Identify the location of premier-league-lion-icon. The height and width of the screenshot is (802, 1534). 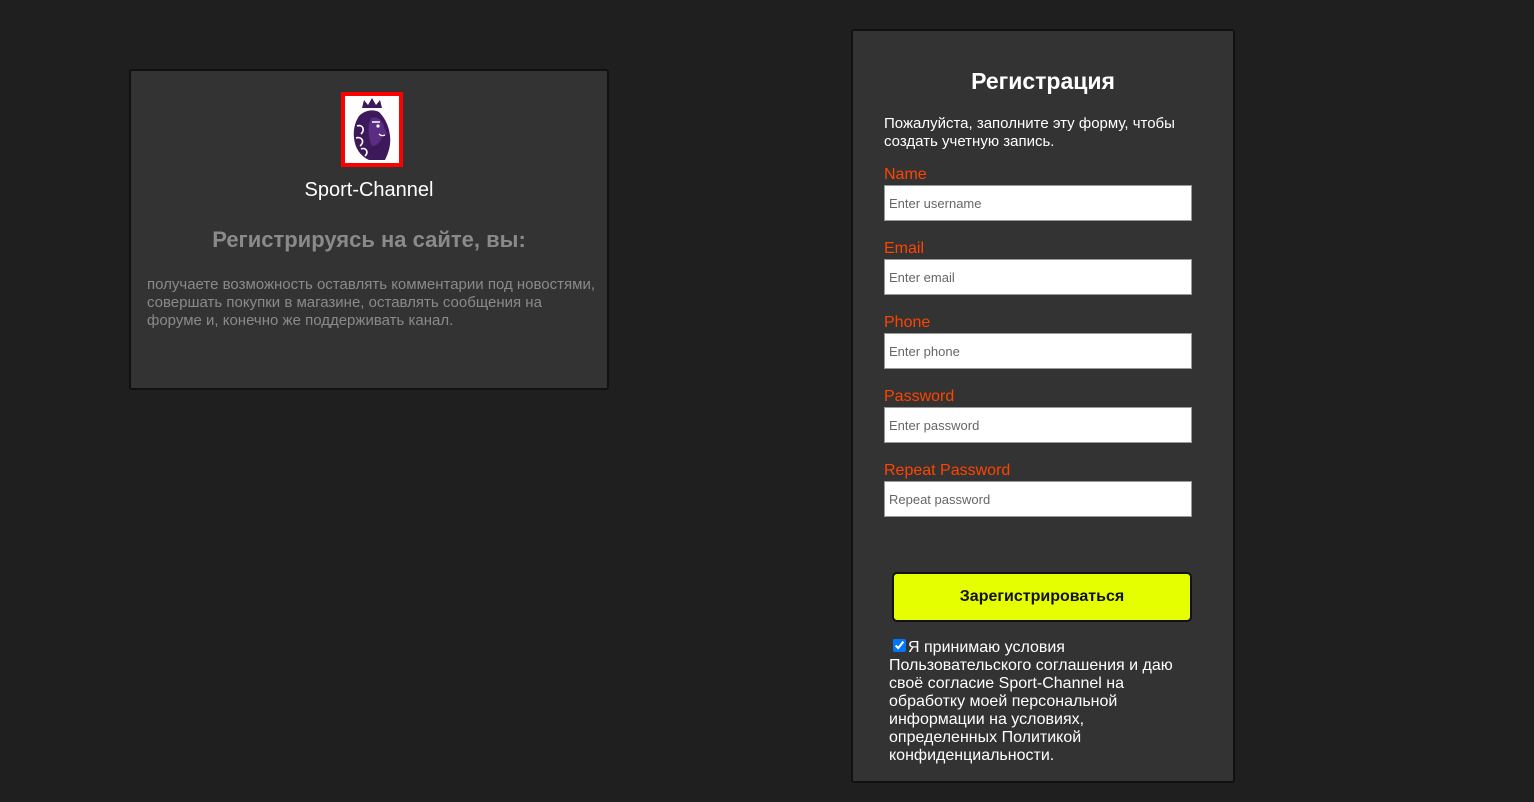
(372, 129).